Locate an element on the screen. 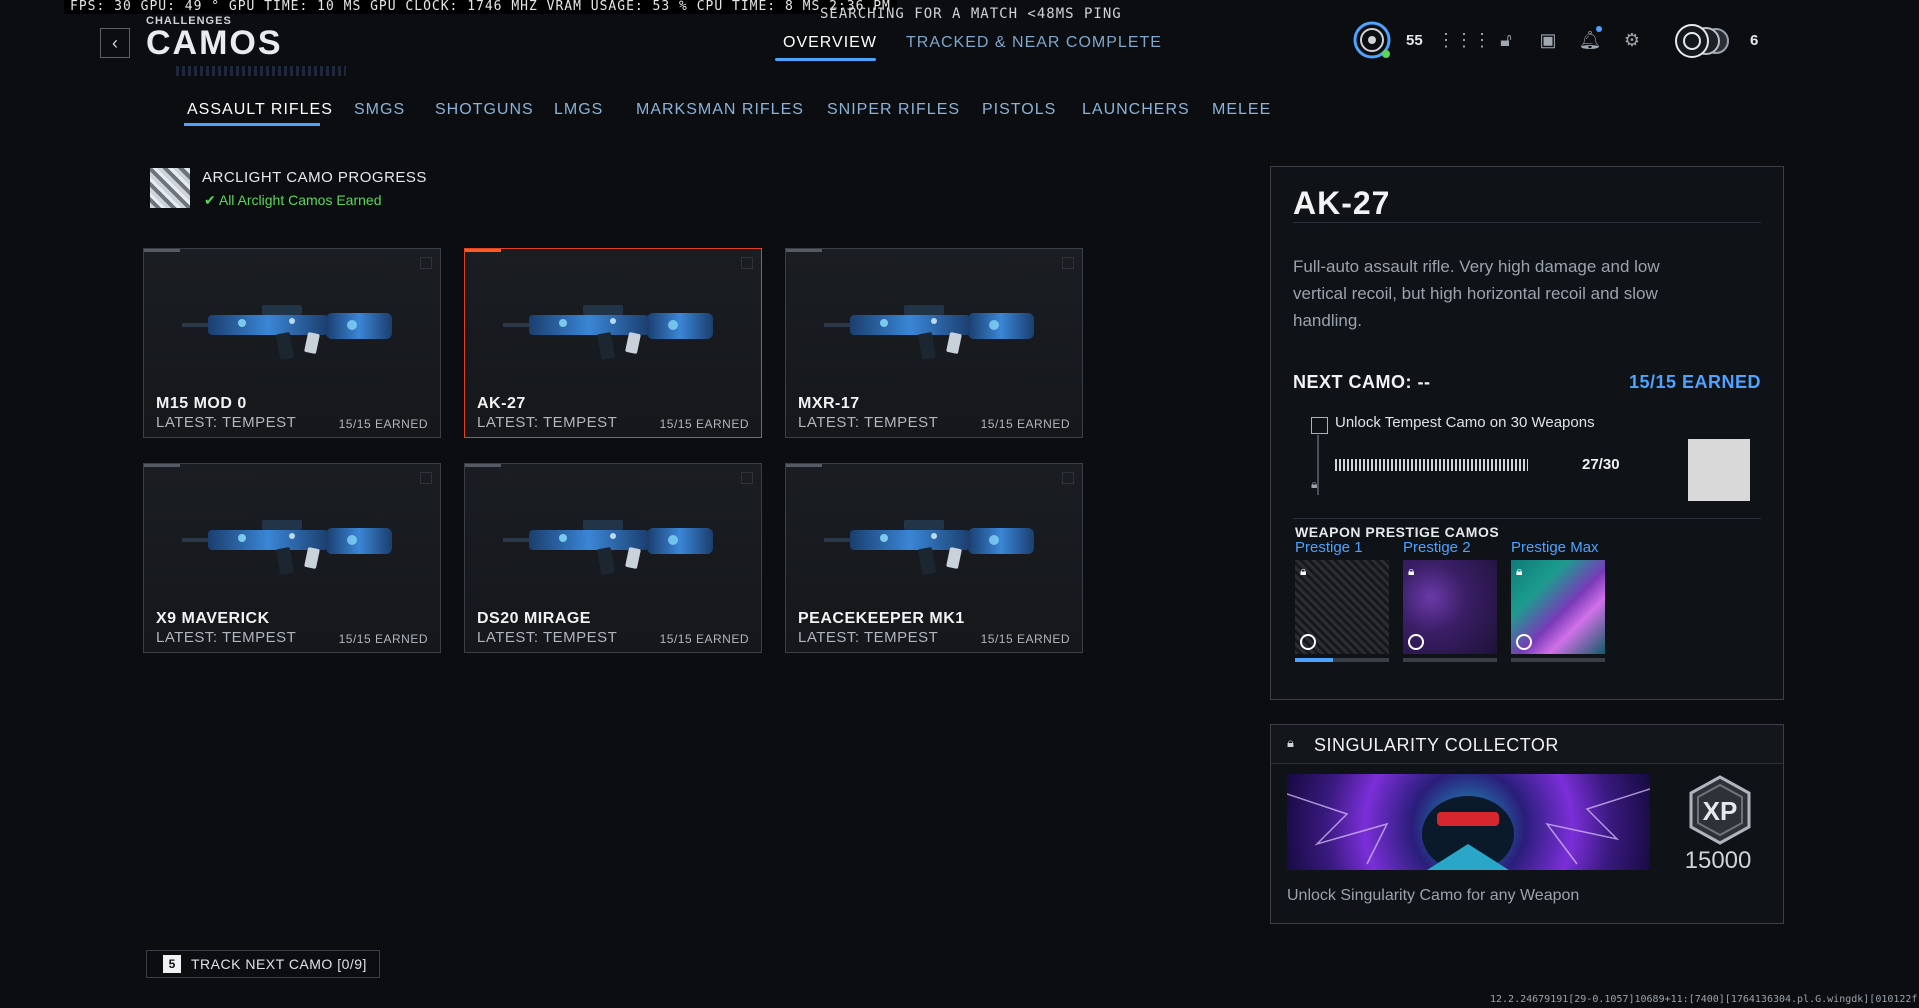 This screenshot has width=1919, height=1008. chevron-left-icon: ‹ is located at coordinates (115, 42).